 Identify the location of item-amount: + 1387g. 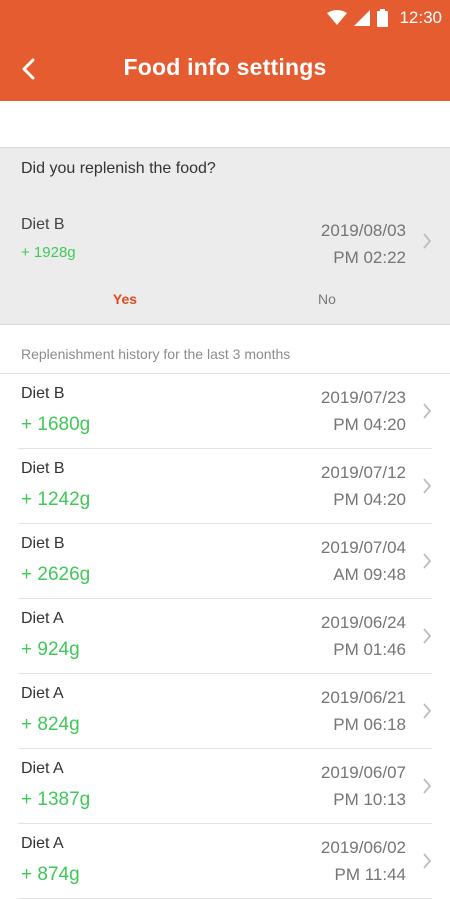
(56, 799).